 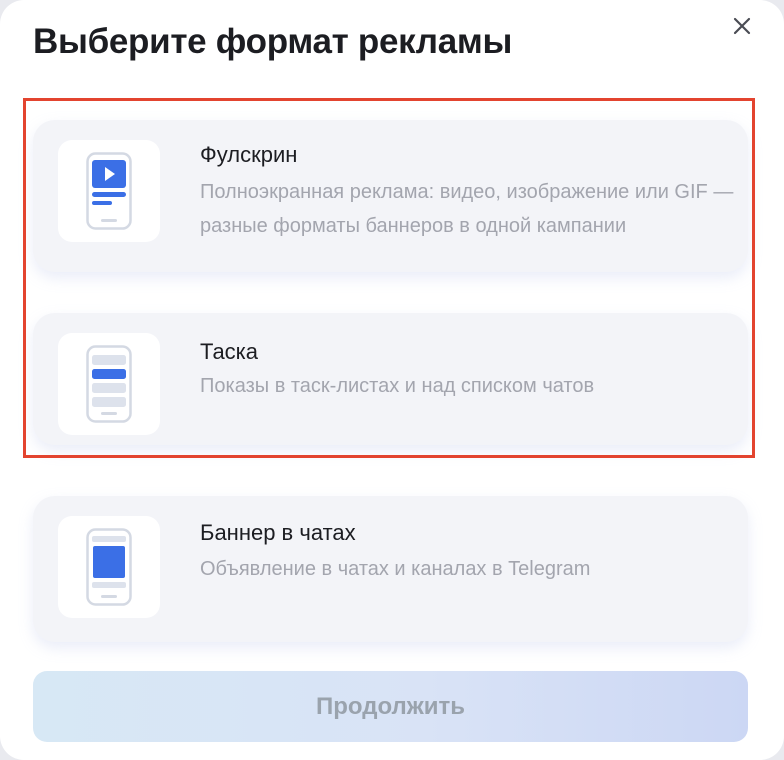 I want to click on format-title: Фулскрин, so click(x=249, y=154).